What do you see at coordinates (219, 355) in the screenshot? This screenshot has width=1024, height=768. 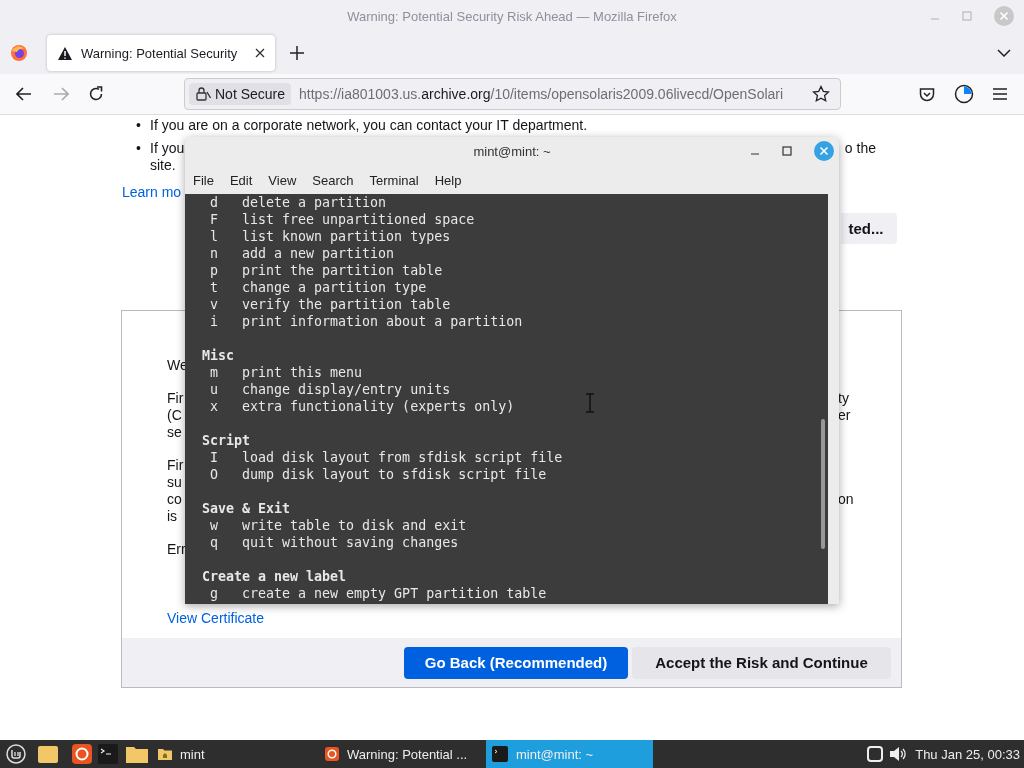 I see `terminal-heading: Misc` at bounding box center [219, 355].